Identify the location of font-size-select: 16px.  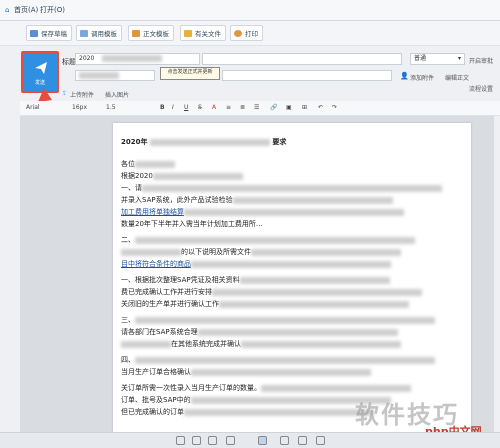
(79, 108).